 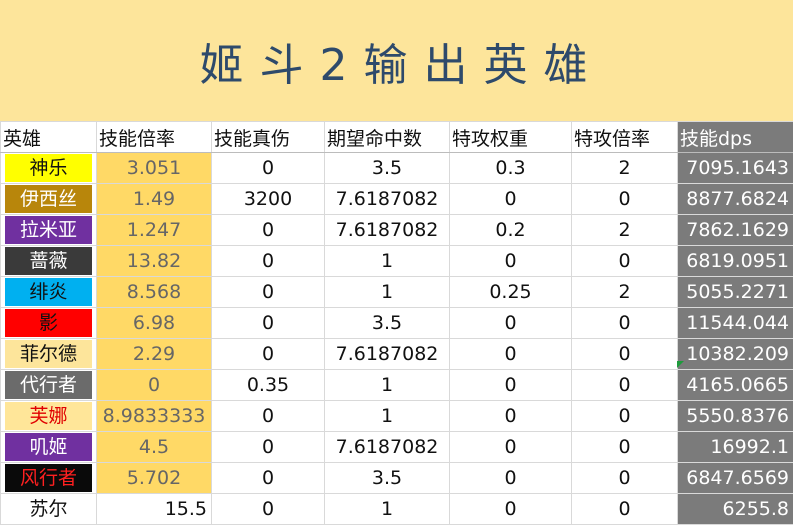 I want to click on hero-name-cell: 蔷薇, so click(x=49, y=261).